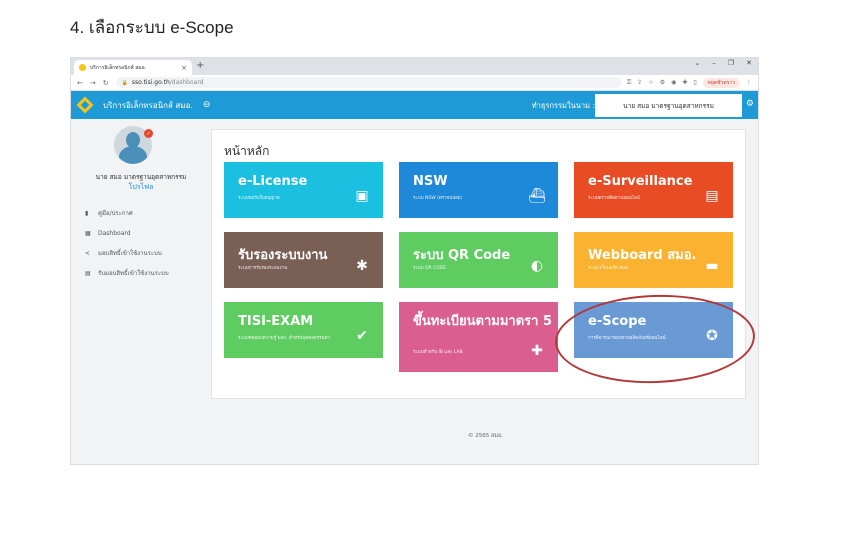 This screenshot has height=553, width=847. I want to click on tile-title: Webboard สมอ., so click(642, 255).